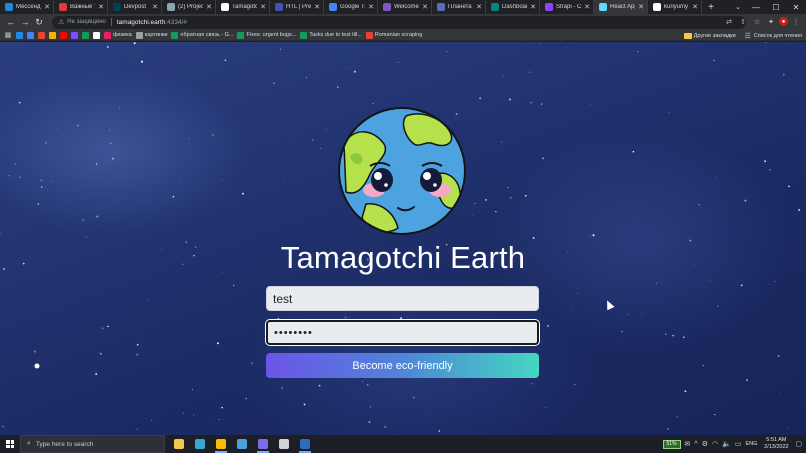 The width and height of the screenshot is (806, 453). What do you see at coordinates (738, 7) in the screenshot?
I see `tab-search-button: ⌄` at bounding box center [738, 7].